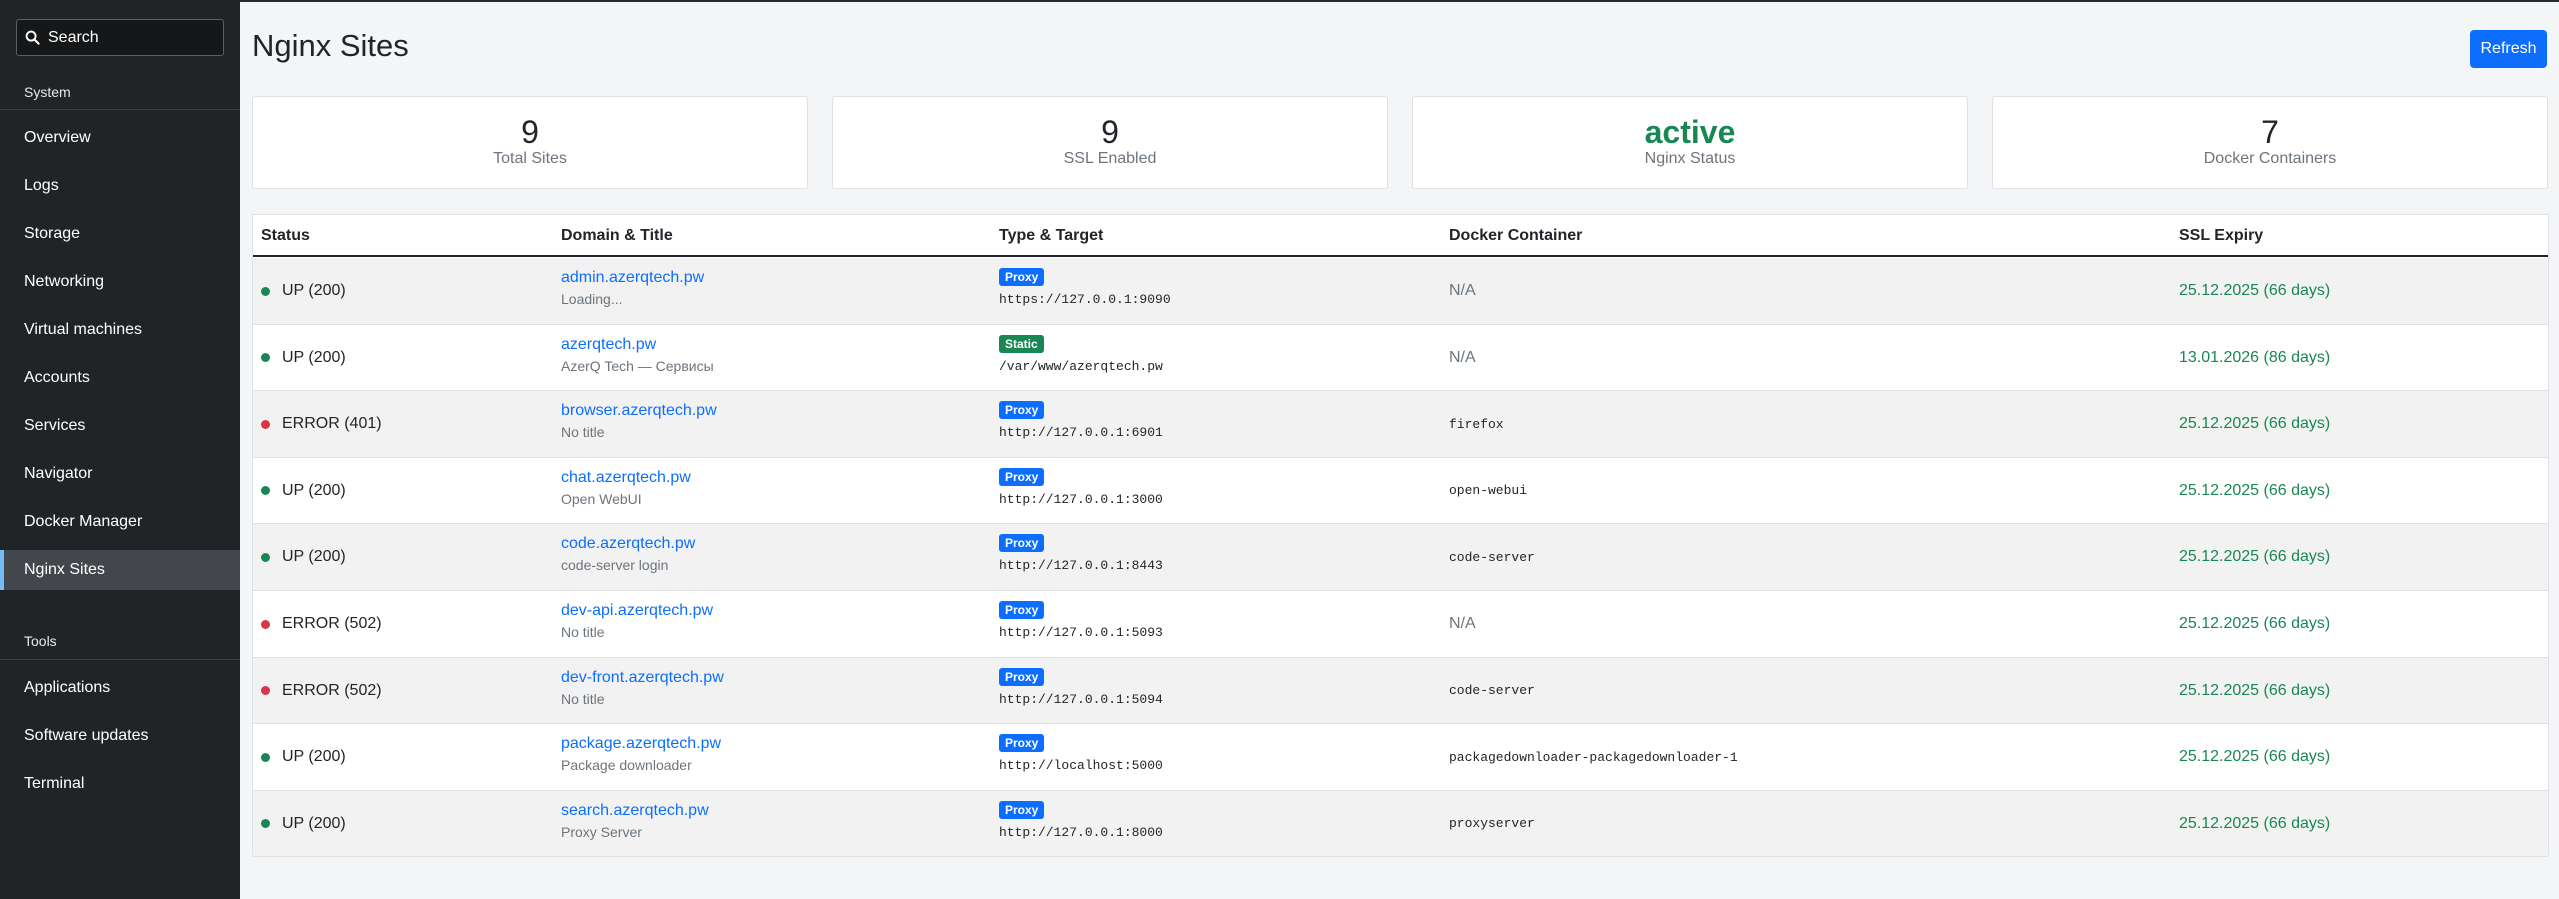 The image size is (2559, 899). Describe the element at coordinates (1081, 832) in the screenshot. I see `target-path: http://127.0.0.1:8000` at that location.